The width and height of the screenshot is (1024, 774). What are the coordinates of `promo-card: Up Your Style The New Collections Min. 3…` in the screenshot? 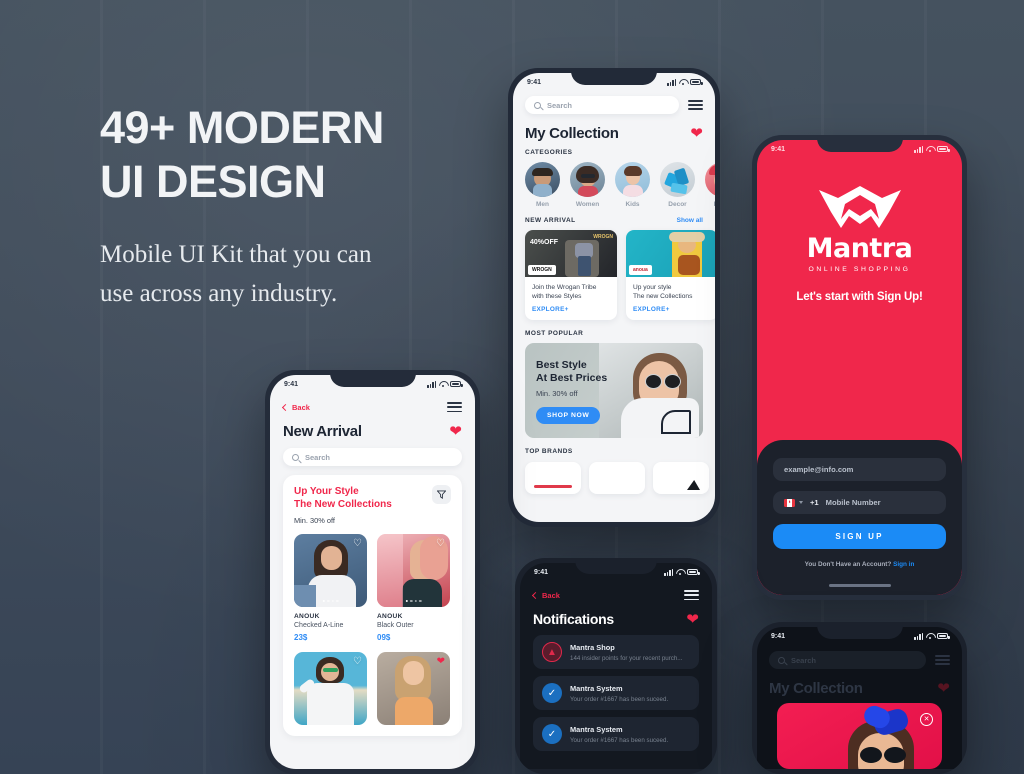 It's located at (372, 606).